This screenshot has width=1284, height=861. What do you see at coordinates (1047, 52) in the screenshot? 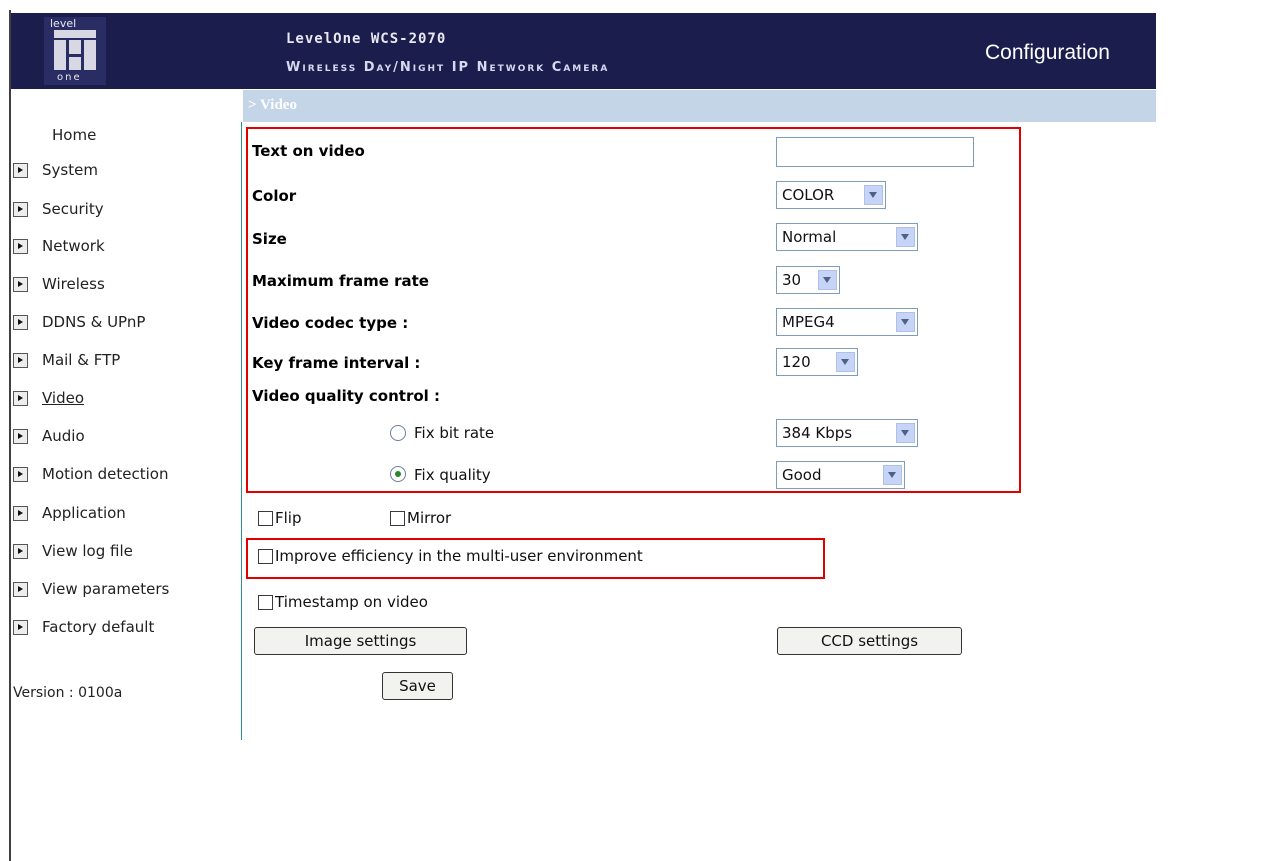
I see `page-title: Configuration` at bounding box center [1047, 52].